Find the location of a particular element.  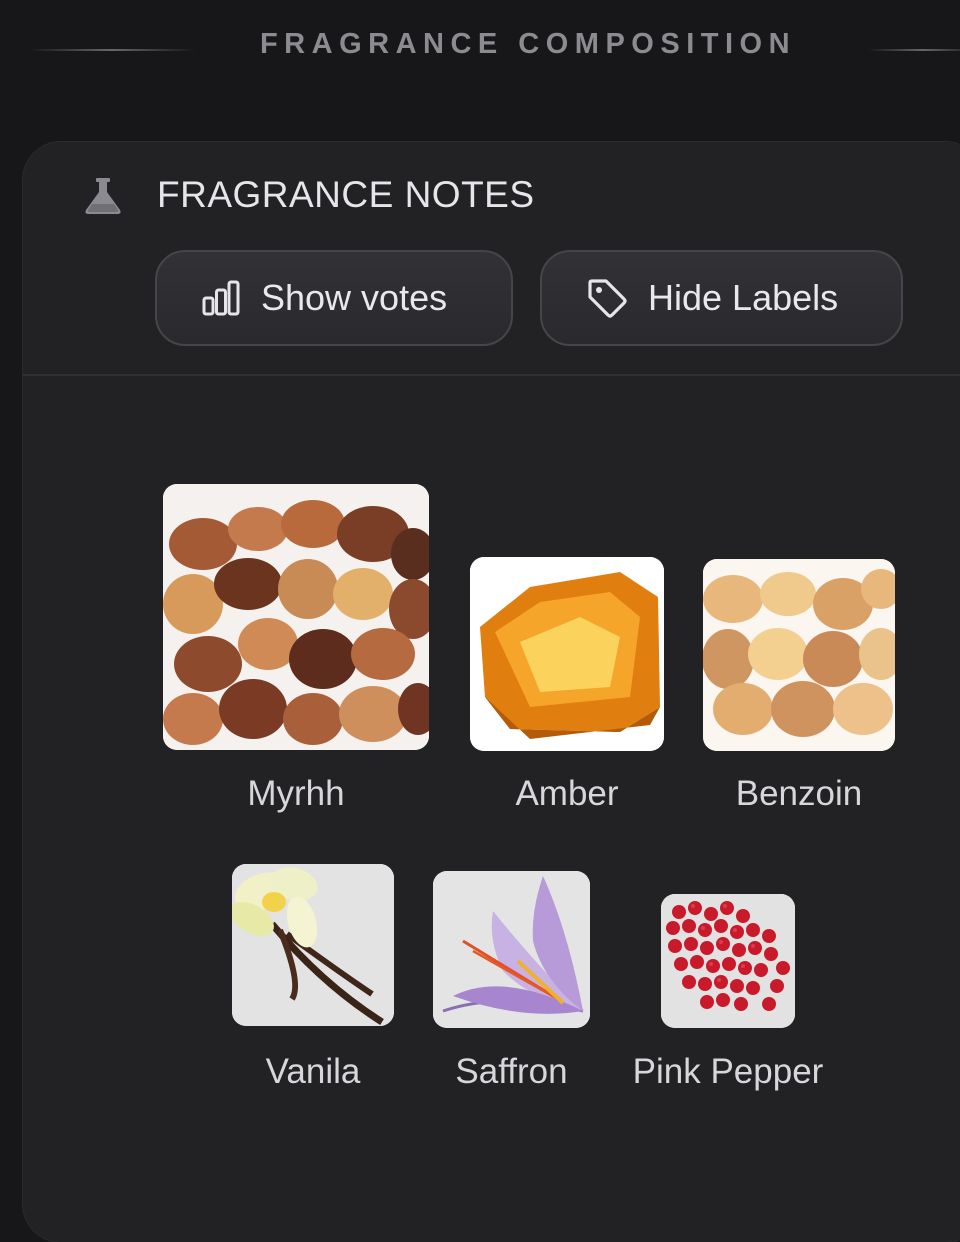

card-divider is located at coordinates (491, 375).